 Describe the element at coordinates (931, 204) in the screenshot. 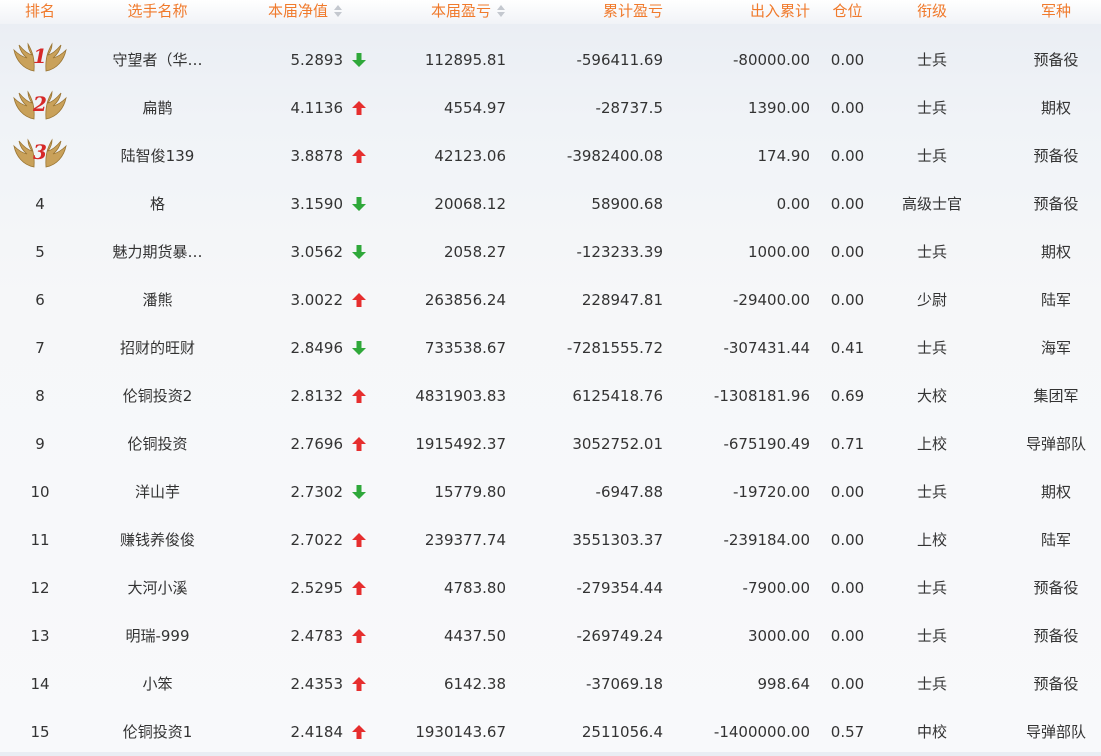

I see `title-value: 高级士官` at that location.